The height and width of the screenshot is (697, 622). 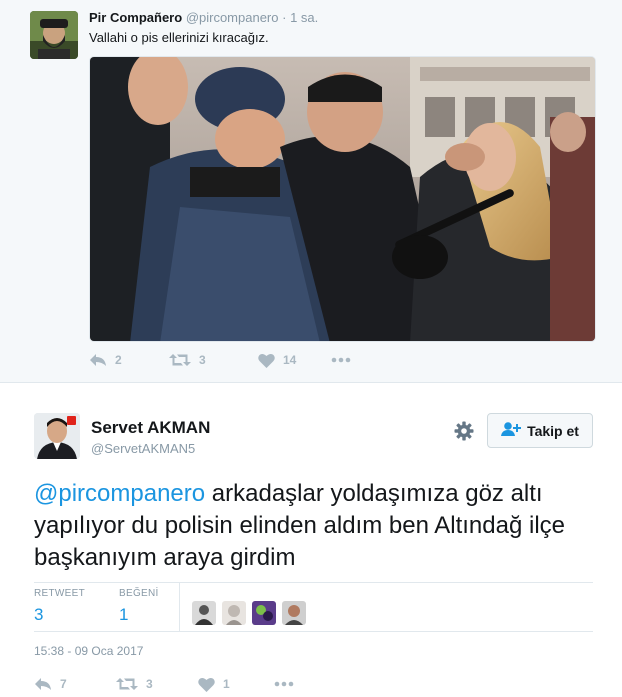 I want to click on like-button: 1, so click(x=236, y=684).